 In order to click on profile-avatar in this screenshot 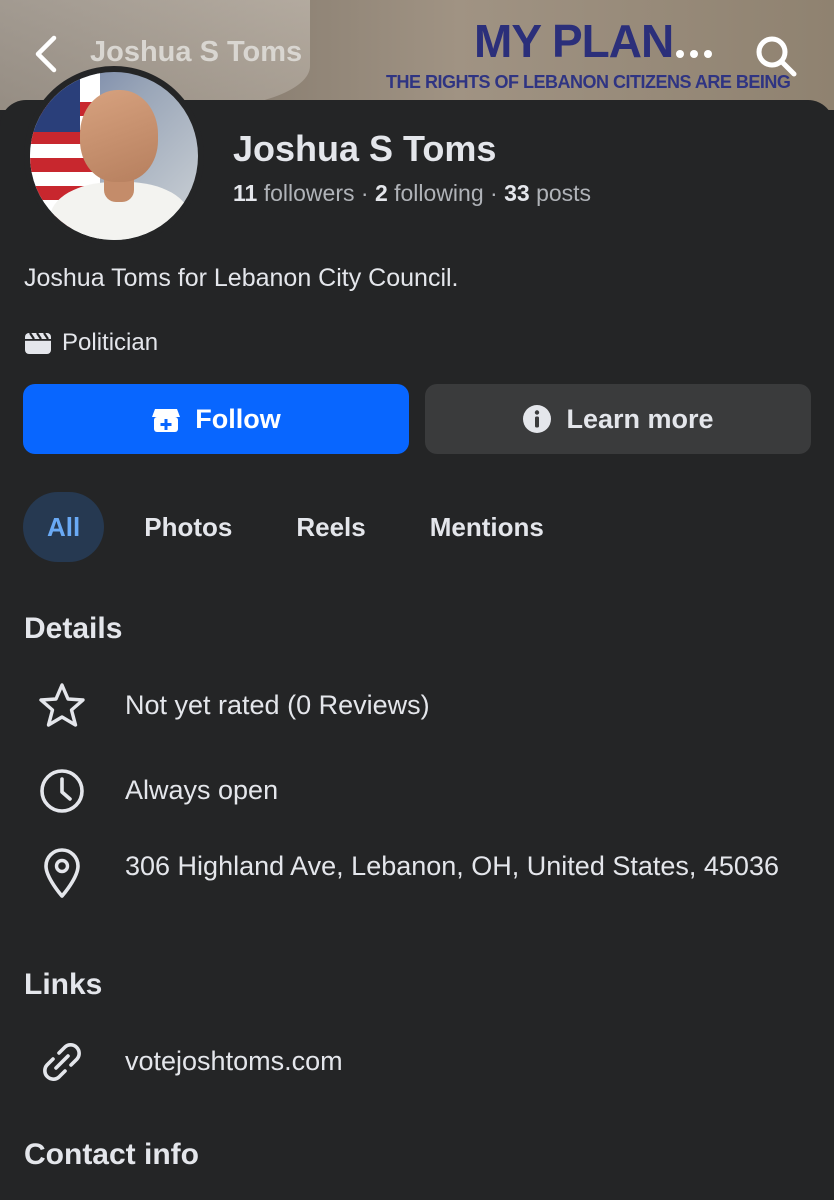, I will do `click(114, 156)`.